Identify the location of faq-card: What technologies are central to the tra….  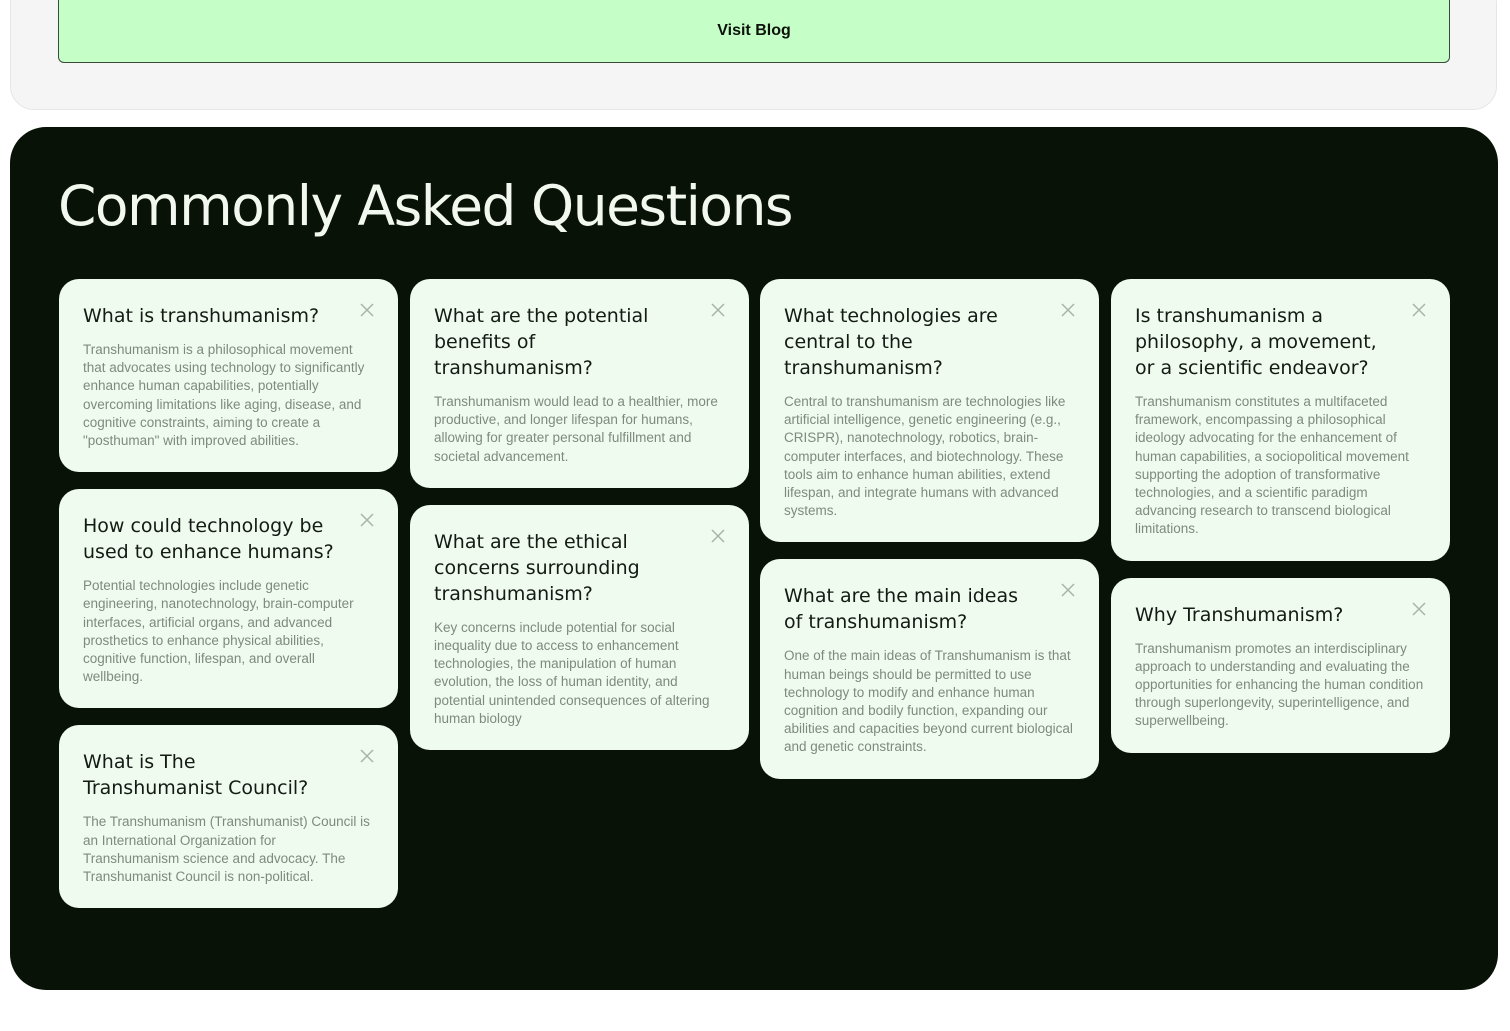
(929, 411).